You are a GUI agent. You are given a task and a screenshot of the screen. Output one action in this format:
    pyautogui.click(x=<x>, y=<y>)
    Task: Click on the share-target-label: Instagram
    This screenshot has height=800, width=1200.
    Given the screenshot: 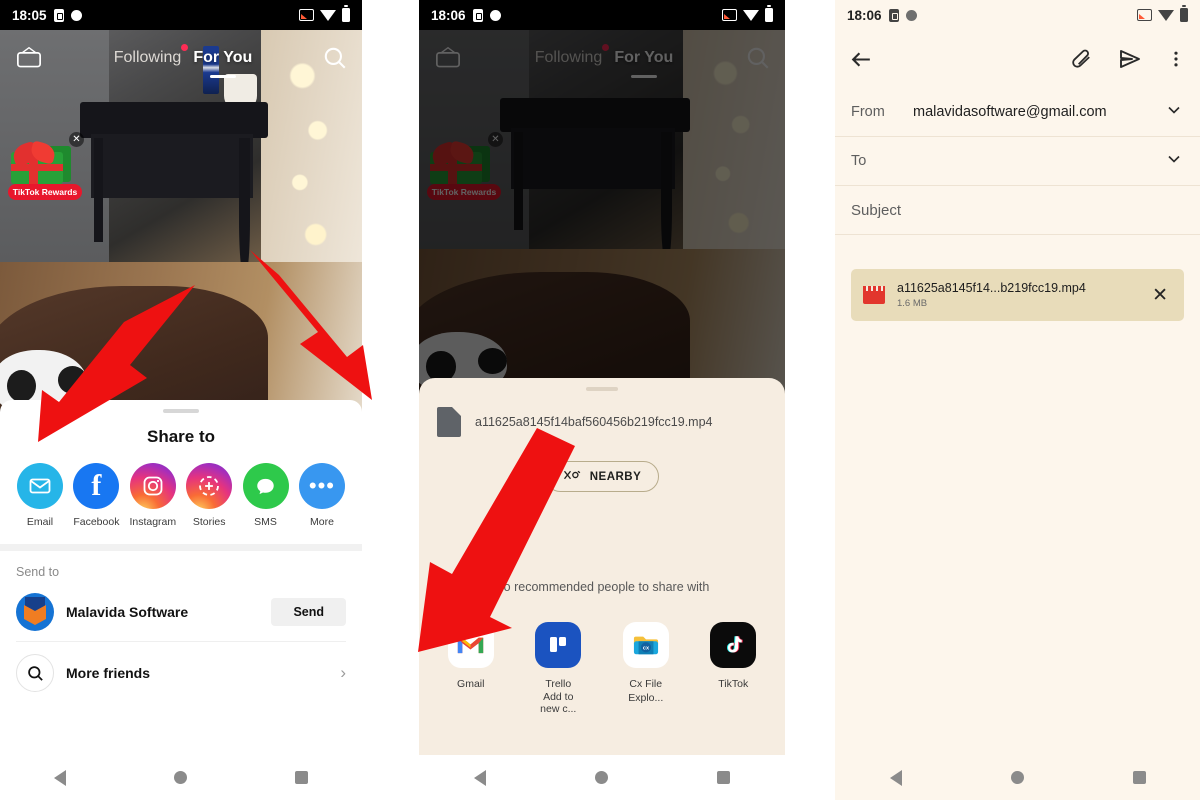 What is the action you would take?
    pyautogui.click(x=153, y=522)
    